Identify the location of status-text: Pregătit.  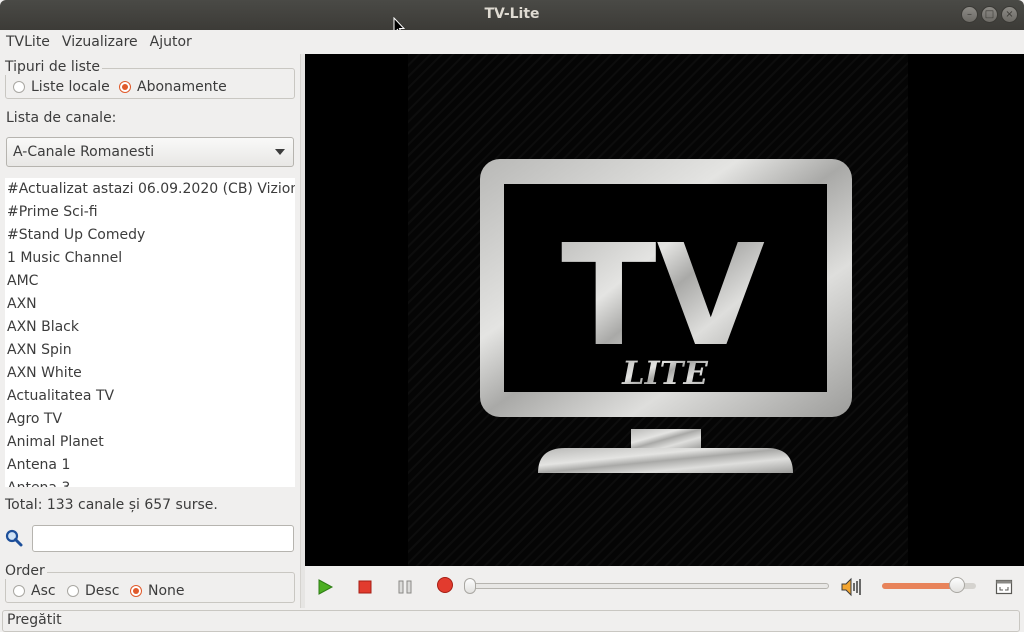
(511, 621).